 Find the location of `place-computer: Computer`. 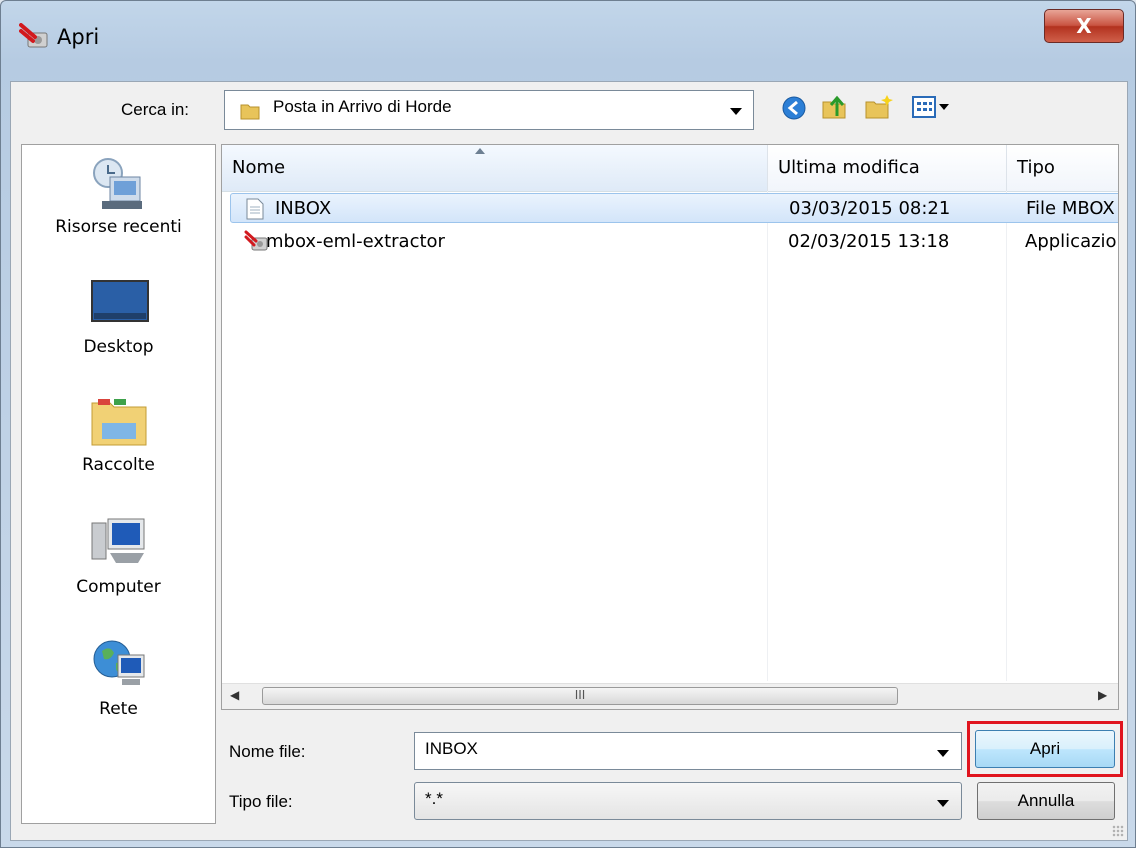

place-computer: Computer is located at coordinates (118, 556).